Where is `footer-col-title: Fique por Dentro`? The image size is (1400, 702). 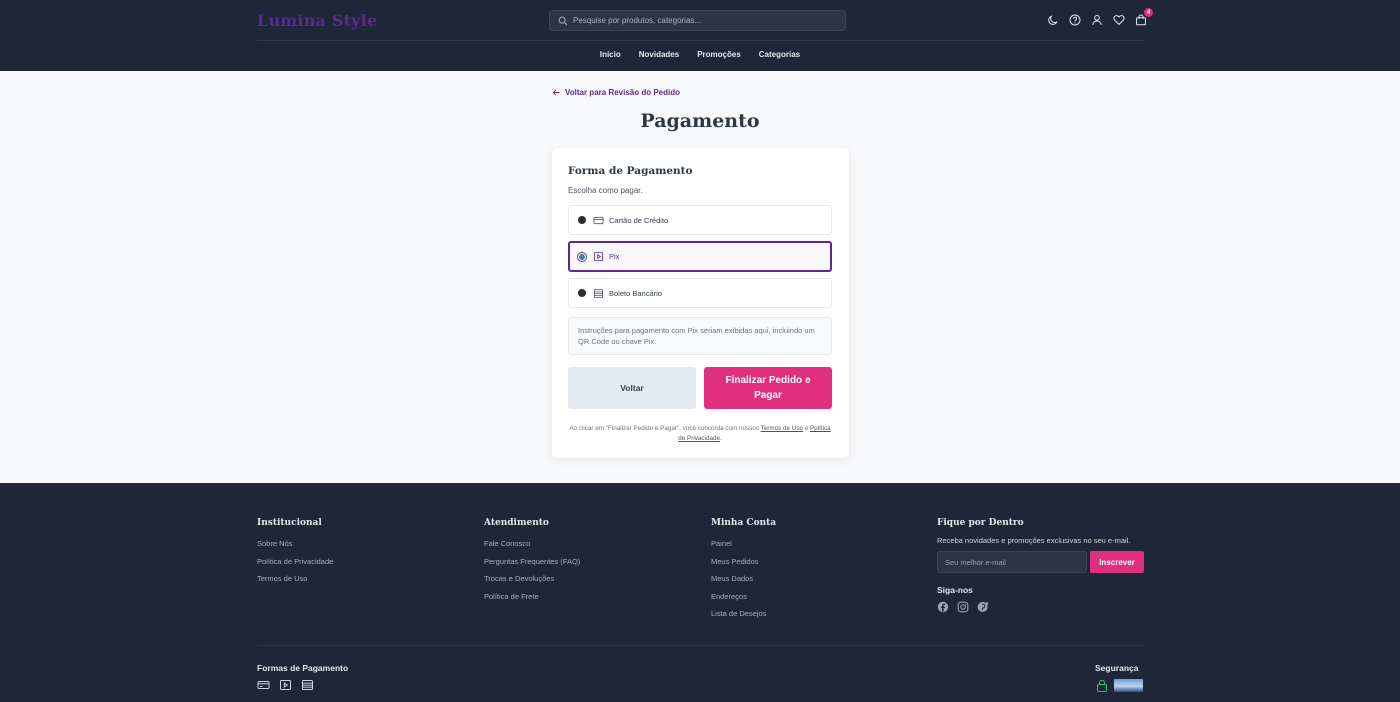 footer-col-title: Fique por Dentro is located at coordinates (980, 523).